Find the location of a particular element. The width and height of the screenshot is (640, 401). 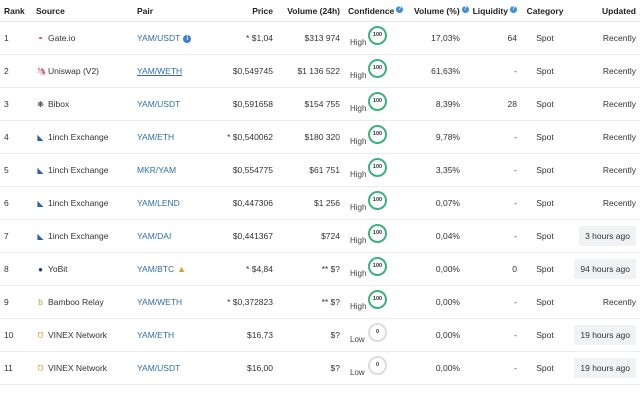

source-name: Uniswap (V2) is located at coordinates (74, 71).